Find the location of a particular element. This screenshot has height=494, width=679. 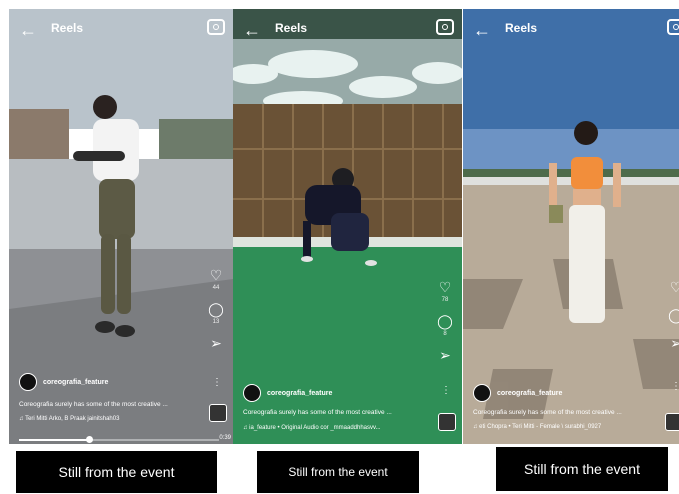

caption-box-2: Still from the event is located at coordinates (338, 472).